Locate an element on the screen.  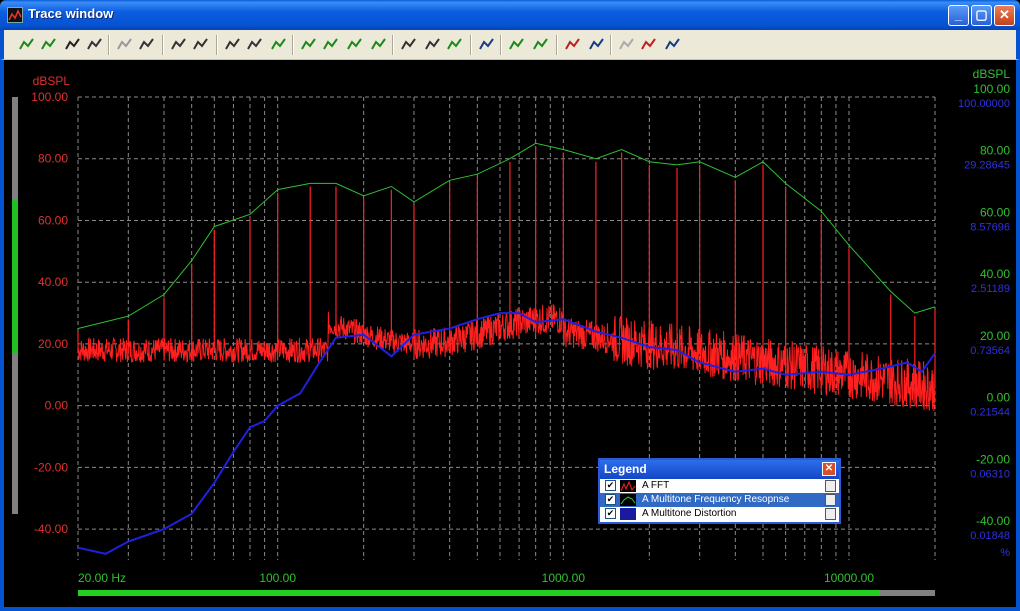
left-tick-label: -20.00 is located at coordinates (51, 467).